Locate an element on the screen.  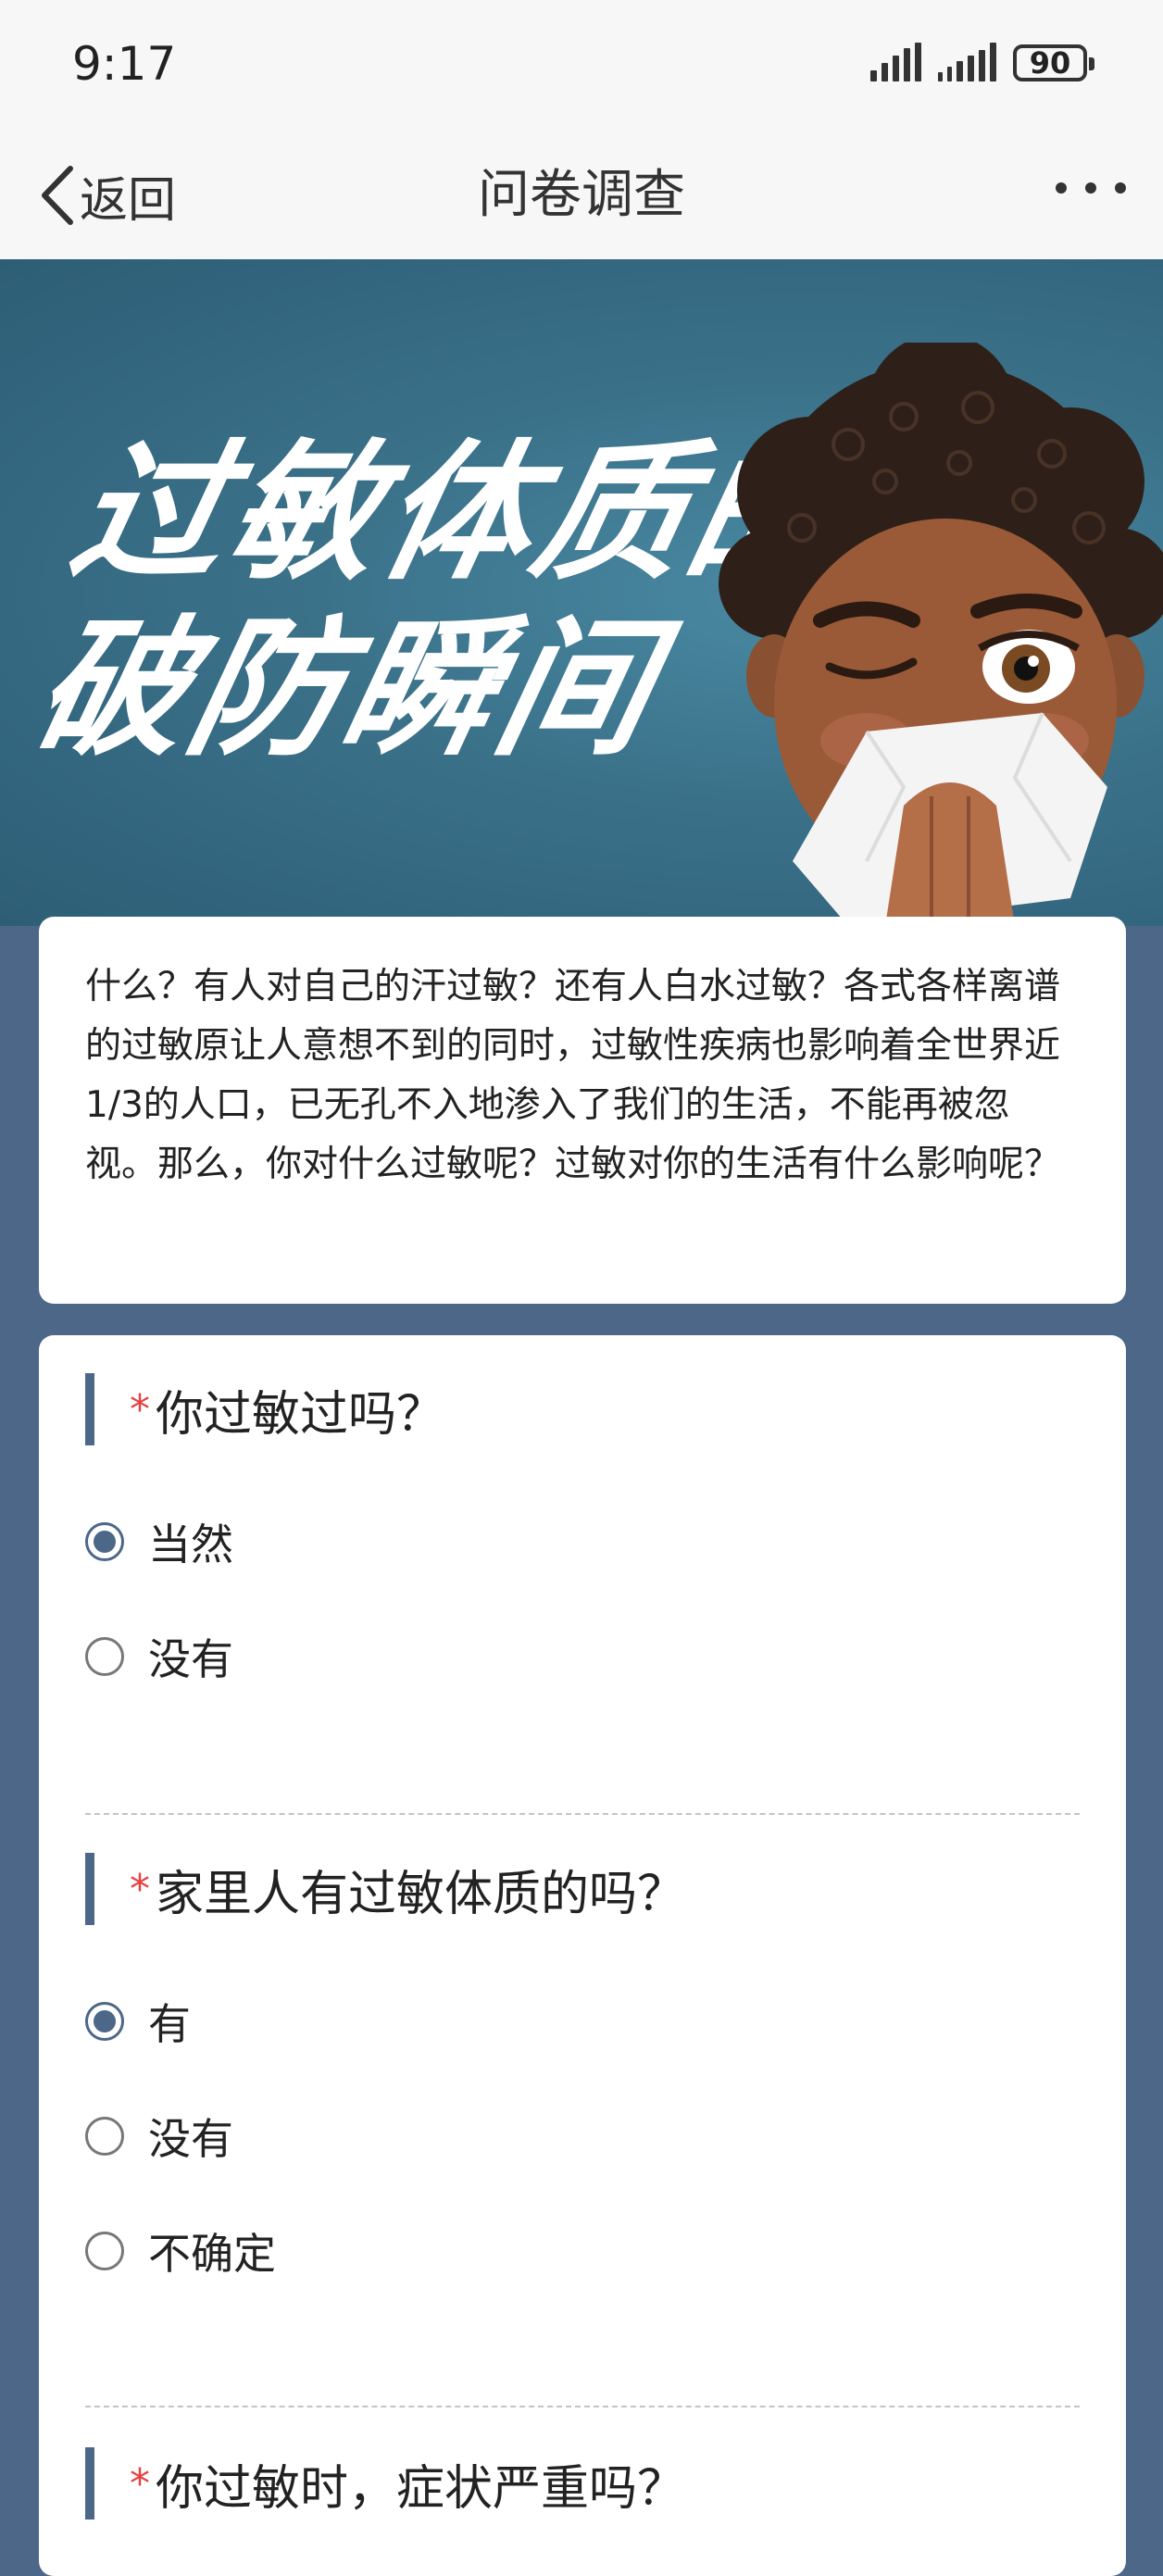
question-2: * 家里人有过敏体质的吗？ 有 没有 不确定 is located at coordinates (582, 2065).